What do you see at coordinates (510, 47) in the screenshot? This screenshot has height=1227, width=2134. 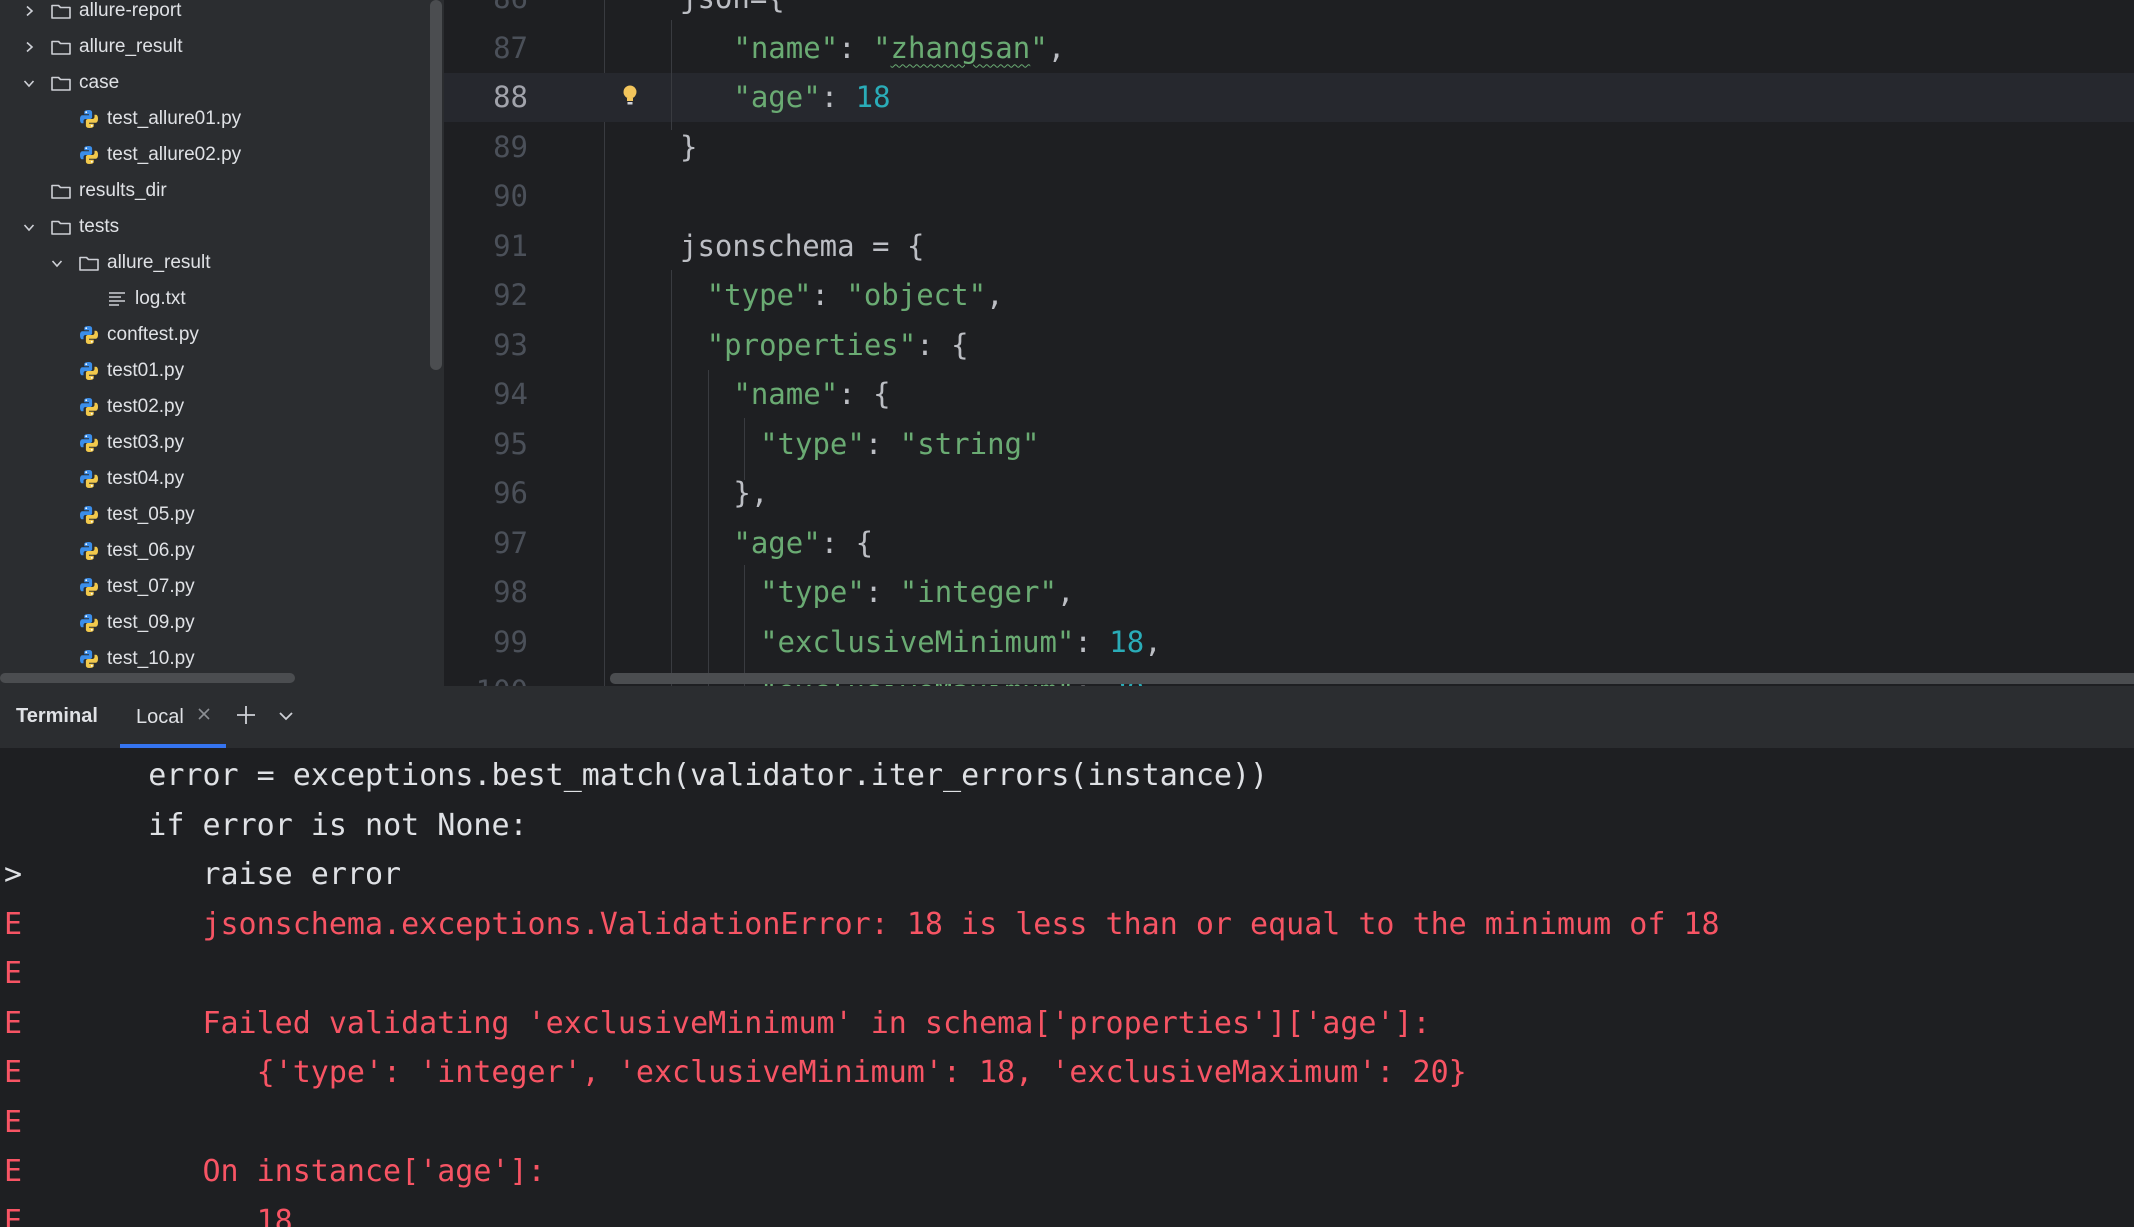 I see `line-number: 87` at bounding box center [510, 47].